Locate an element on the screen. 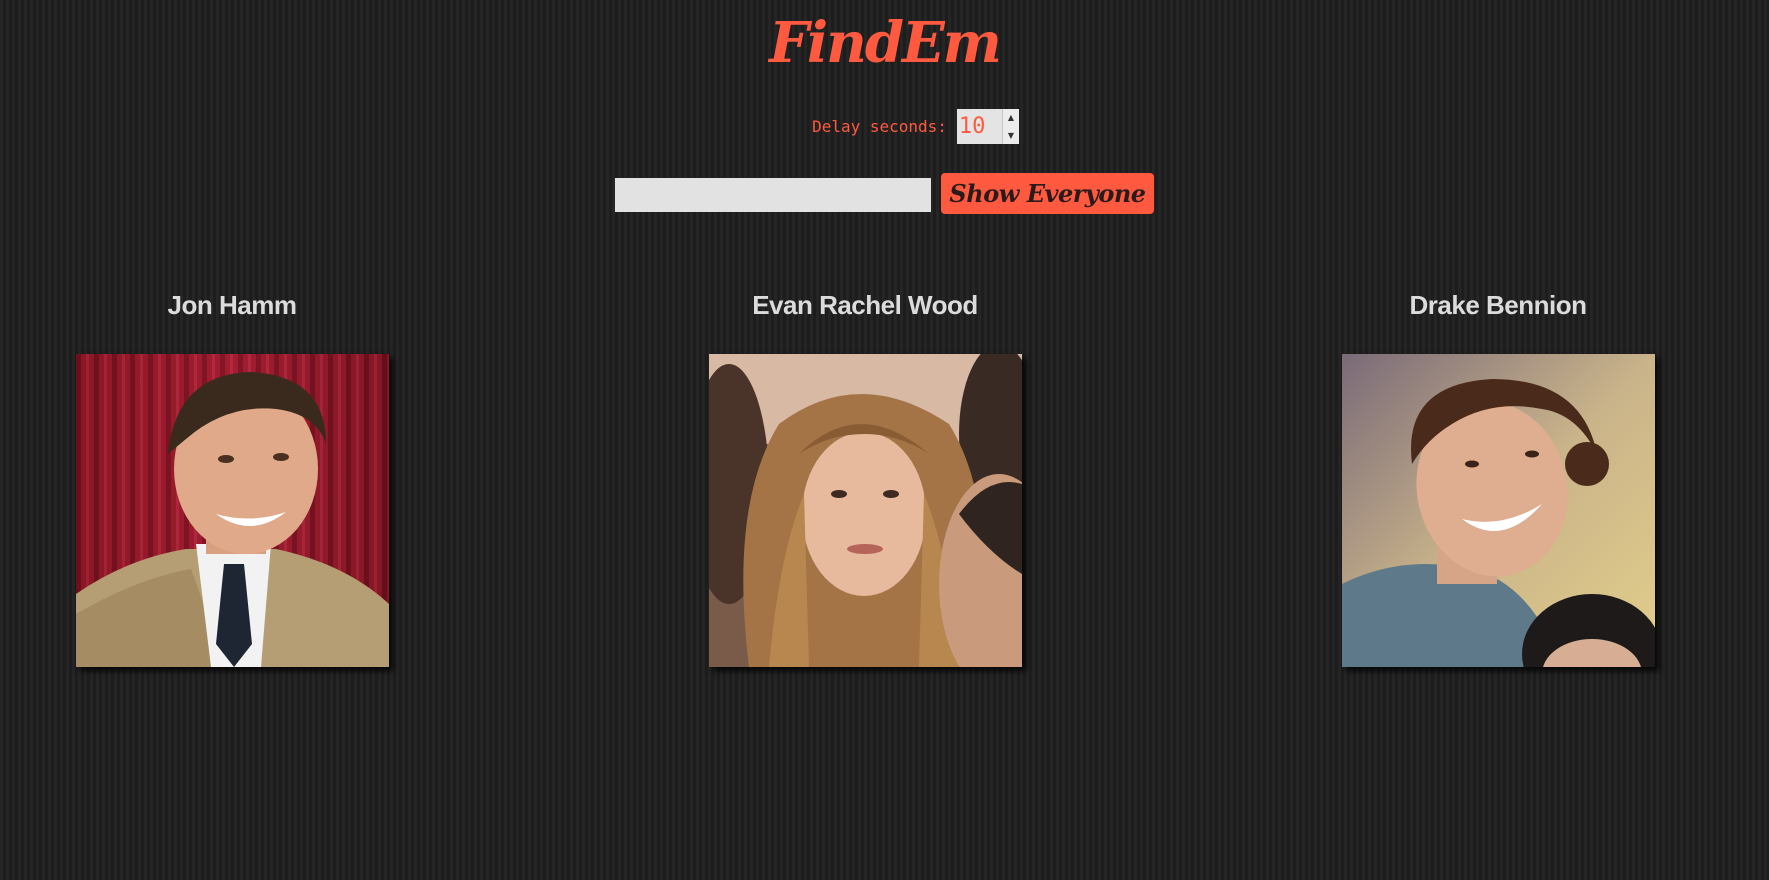 This screenshot has height=880, width=1769. delay-seconds-stepper: 10 ▲ ▼ is located at coordinates (987, 126).